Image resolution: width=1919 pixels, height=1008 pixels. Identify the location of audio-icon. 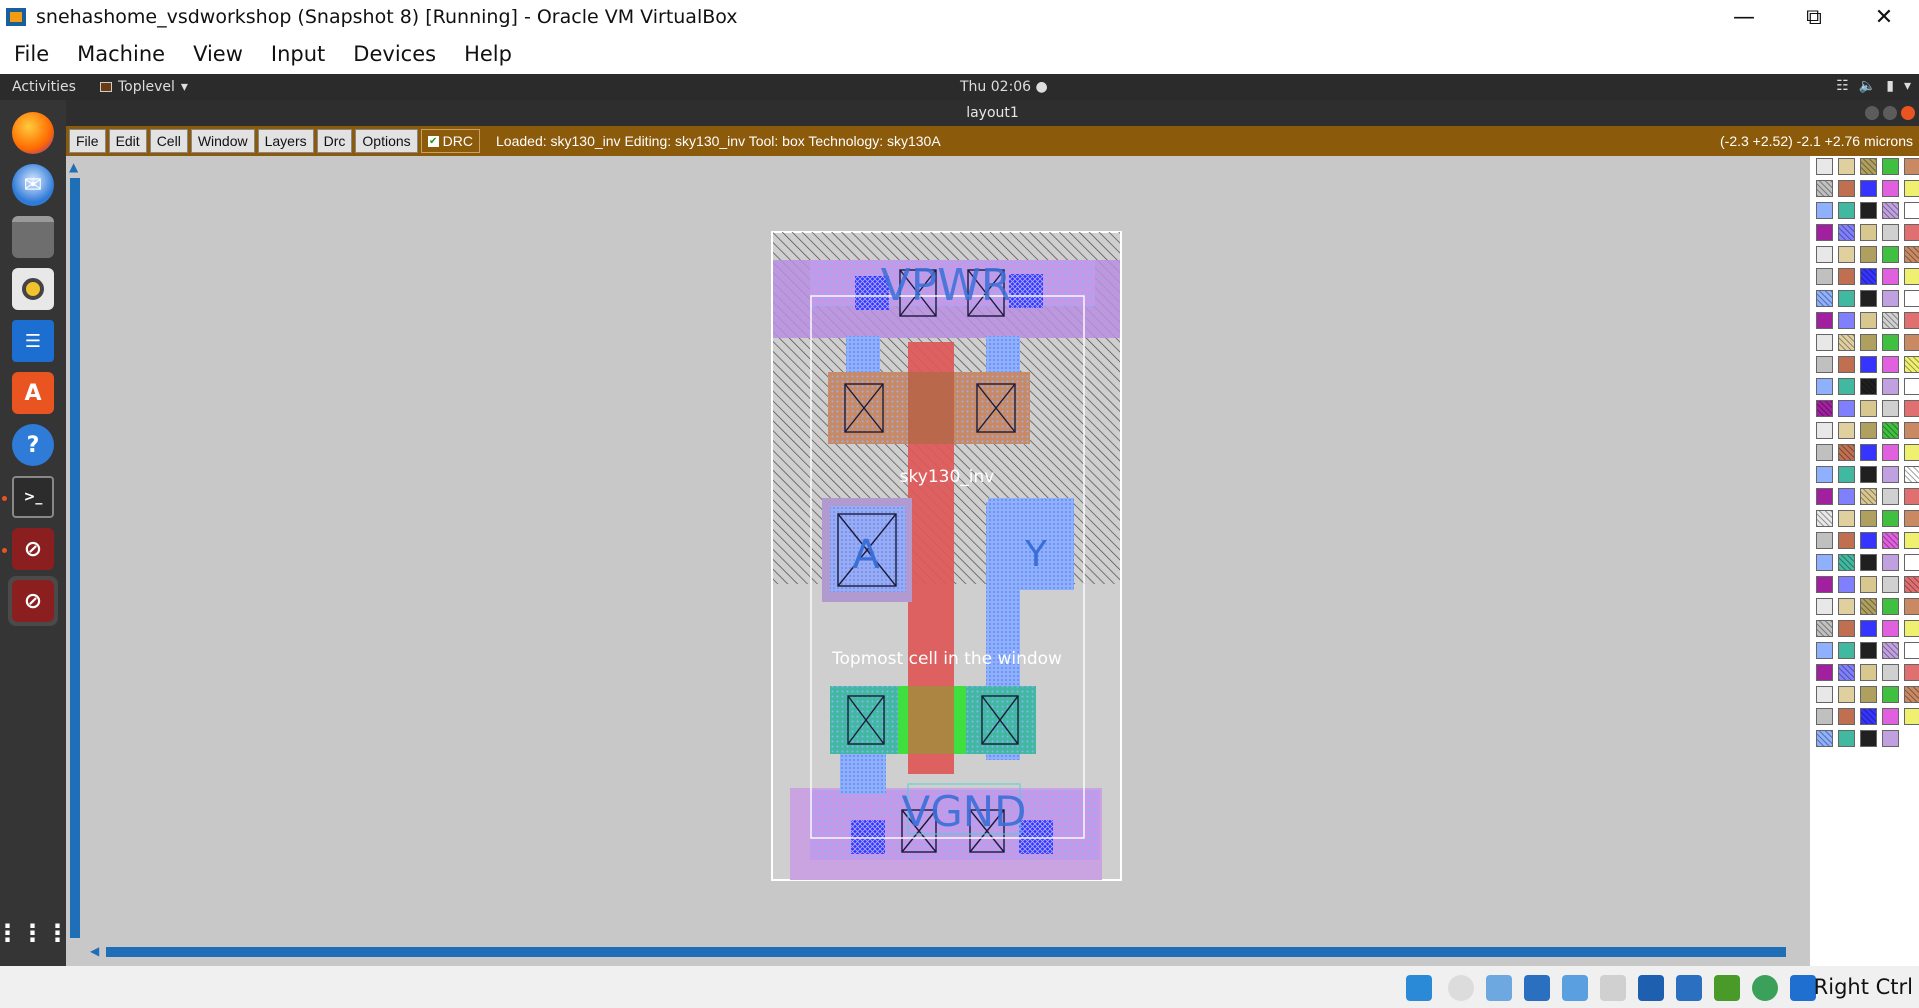
(1419, 988).